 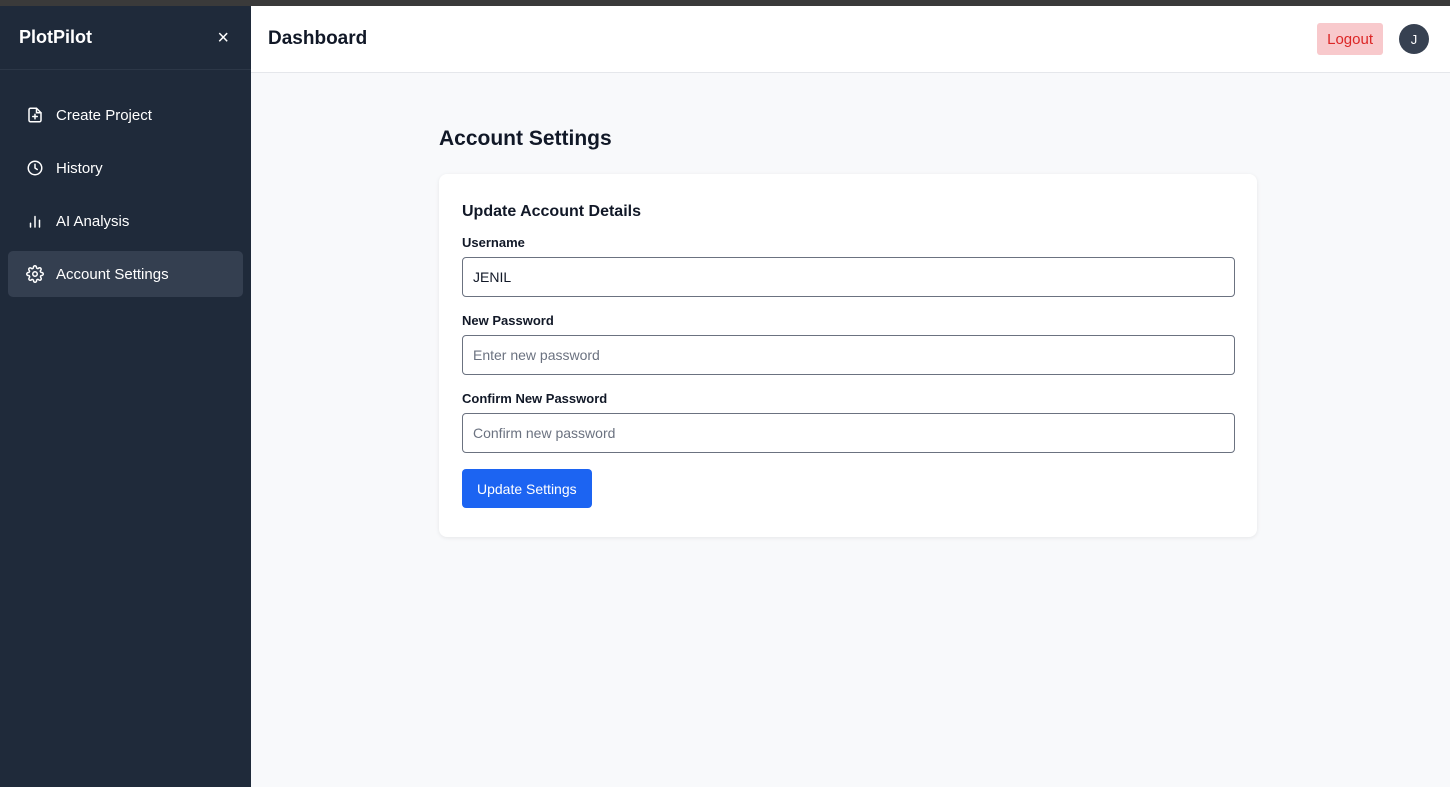 I want to click on logout-button: Logout, so click(x=1350, y=39).